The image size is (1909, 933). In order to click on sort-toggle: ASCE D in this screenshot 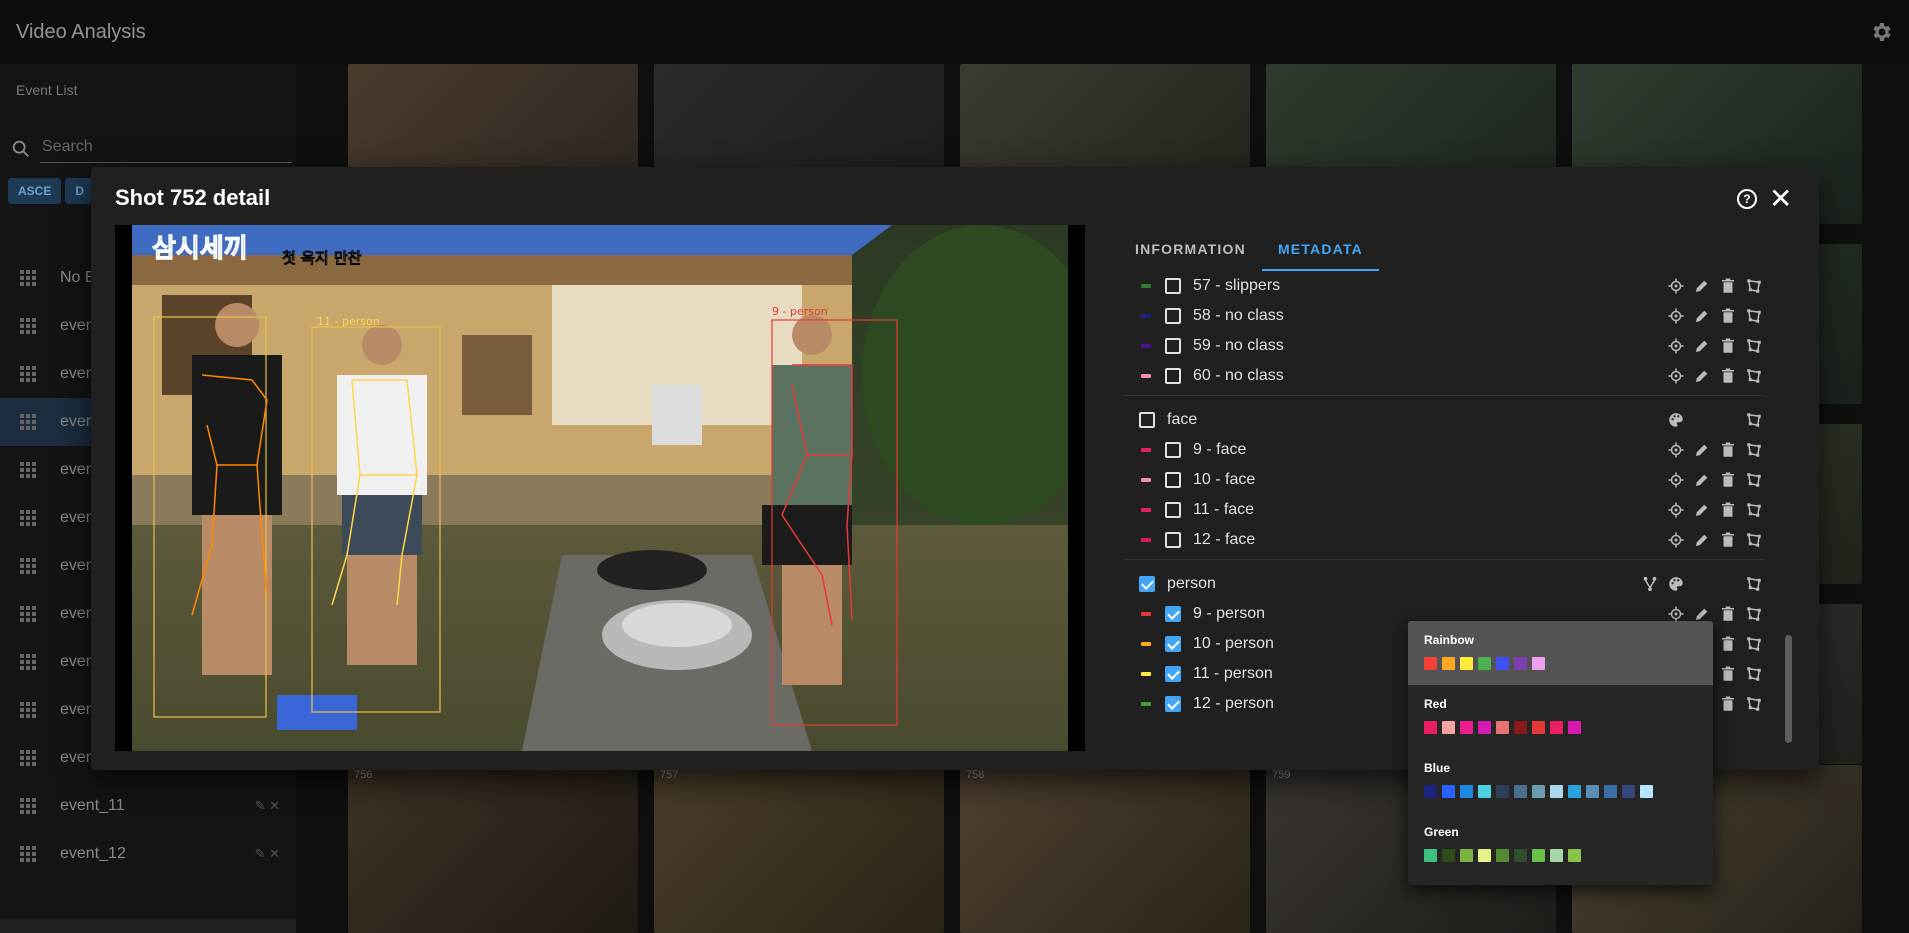, I will do `click(51, 191)`.